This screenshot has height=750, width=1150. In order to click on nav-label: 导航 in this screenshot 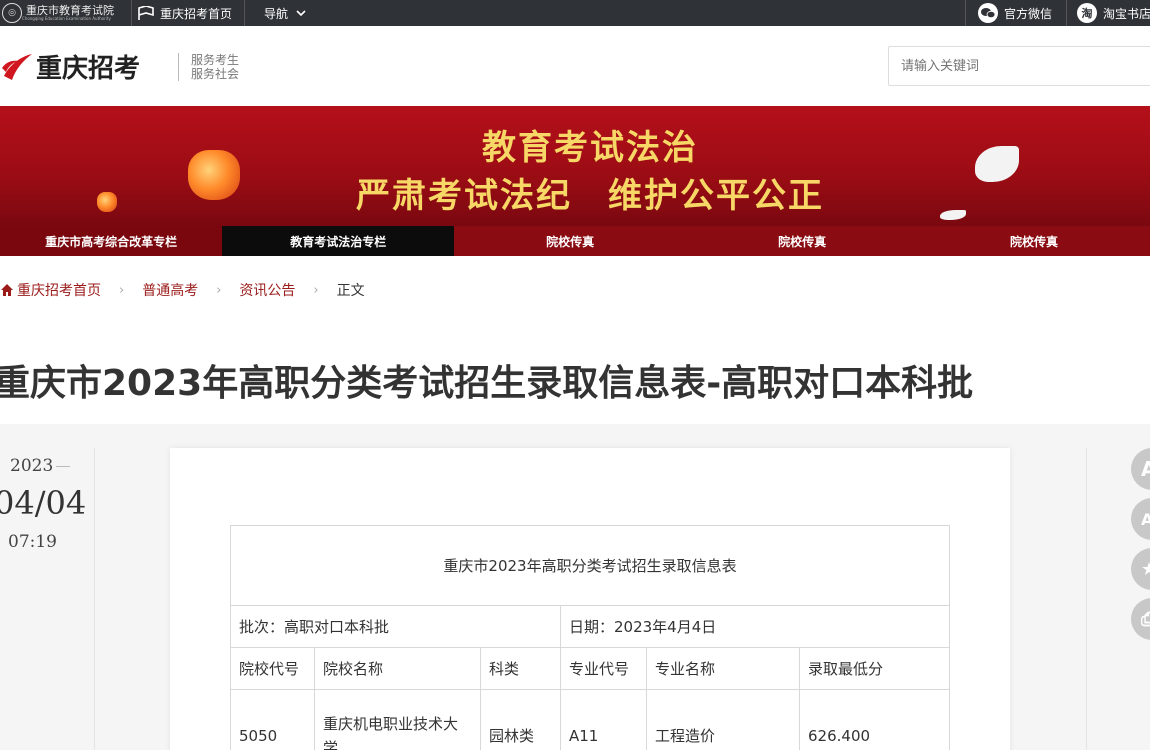, I will do `click(276, 13)`.